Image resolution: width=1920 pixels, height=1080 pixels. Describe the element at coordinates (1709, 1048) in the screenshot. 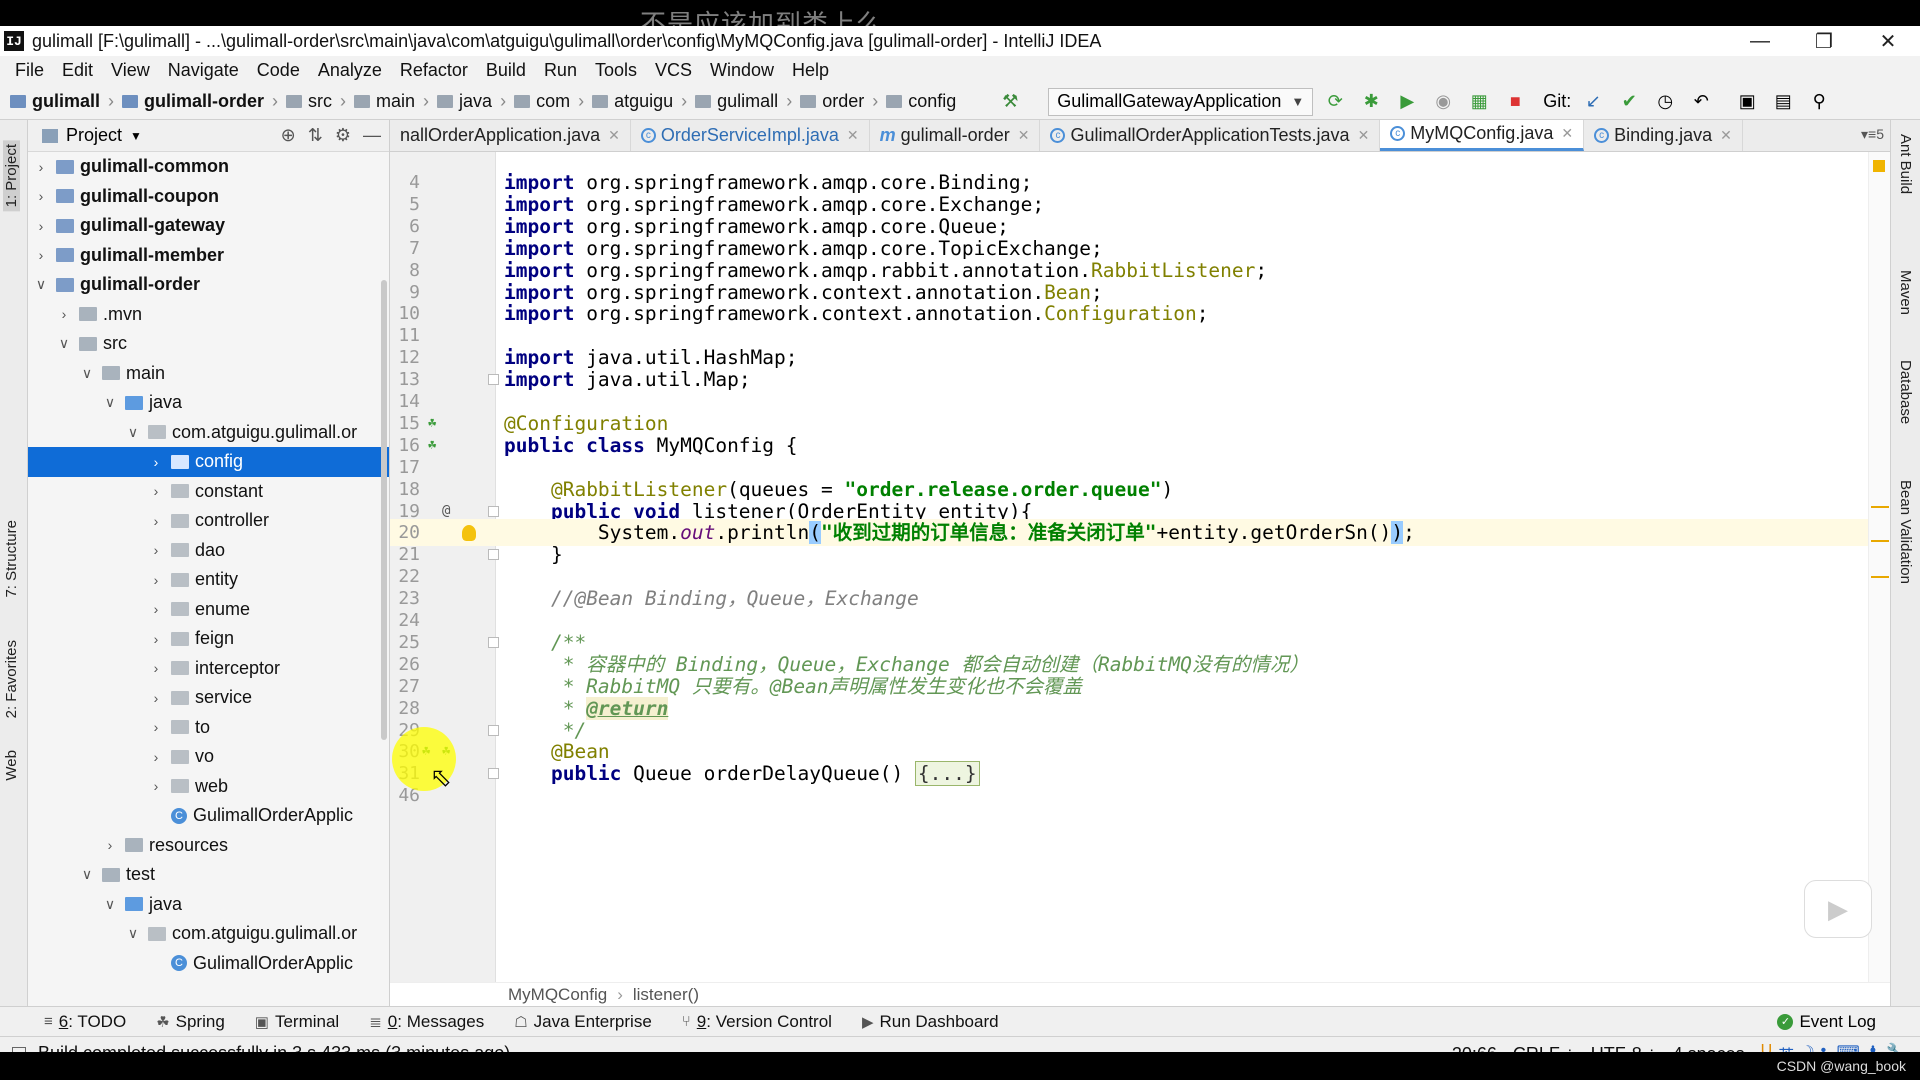

I see `indent-setting: 4 spaces` at that location.